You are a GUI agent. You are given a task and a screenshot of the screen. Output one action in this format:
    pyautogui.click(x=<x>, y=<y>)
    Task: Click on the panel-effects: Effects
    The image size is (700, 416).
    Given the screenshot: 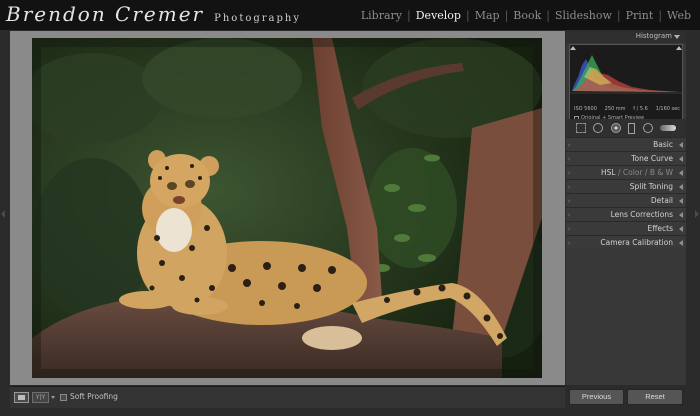 What is the action you would take?
    pyautogui.click(x=626, y=228)
    